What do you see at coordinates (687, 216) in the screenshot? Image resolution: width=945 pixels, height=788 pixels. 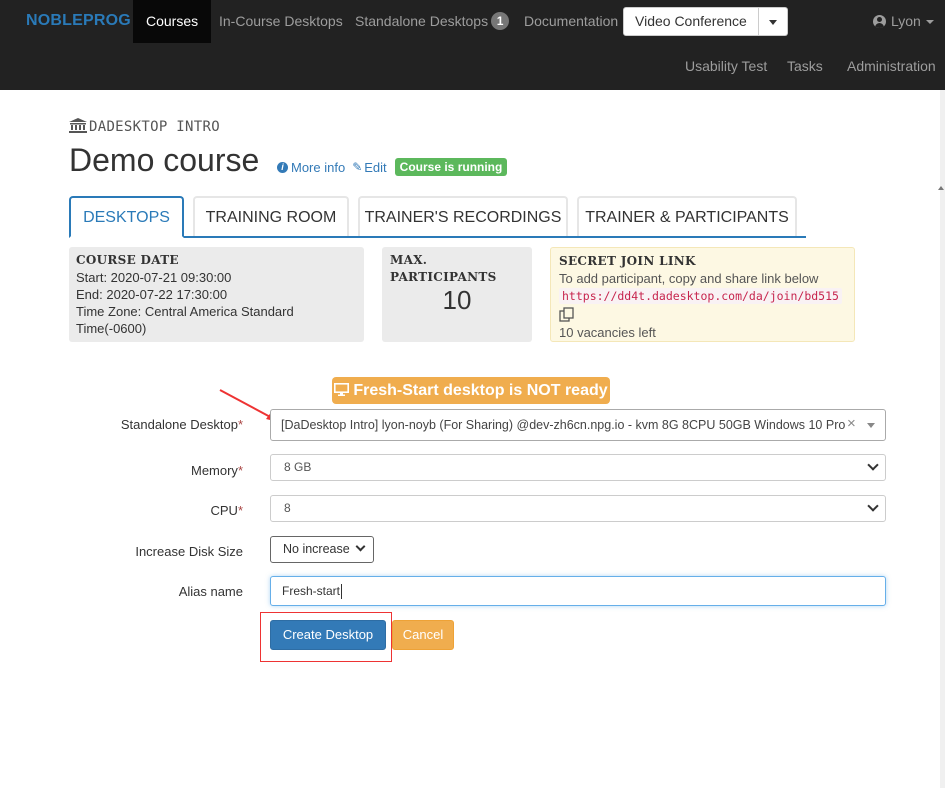 I see `tab-trainer-participants: TRAINER & PARTICIPANTS` at bounding box center [687, 216].